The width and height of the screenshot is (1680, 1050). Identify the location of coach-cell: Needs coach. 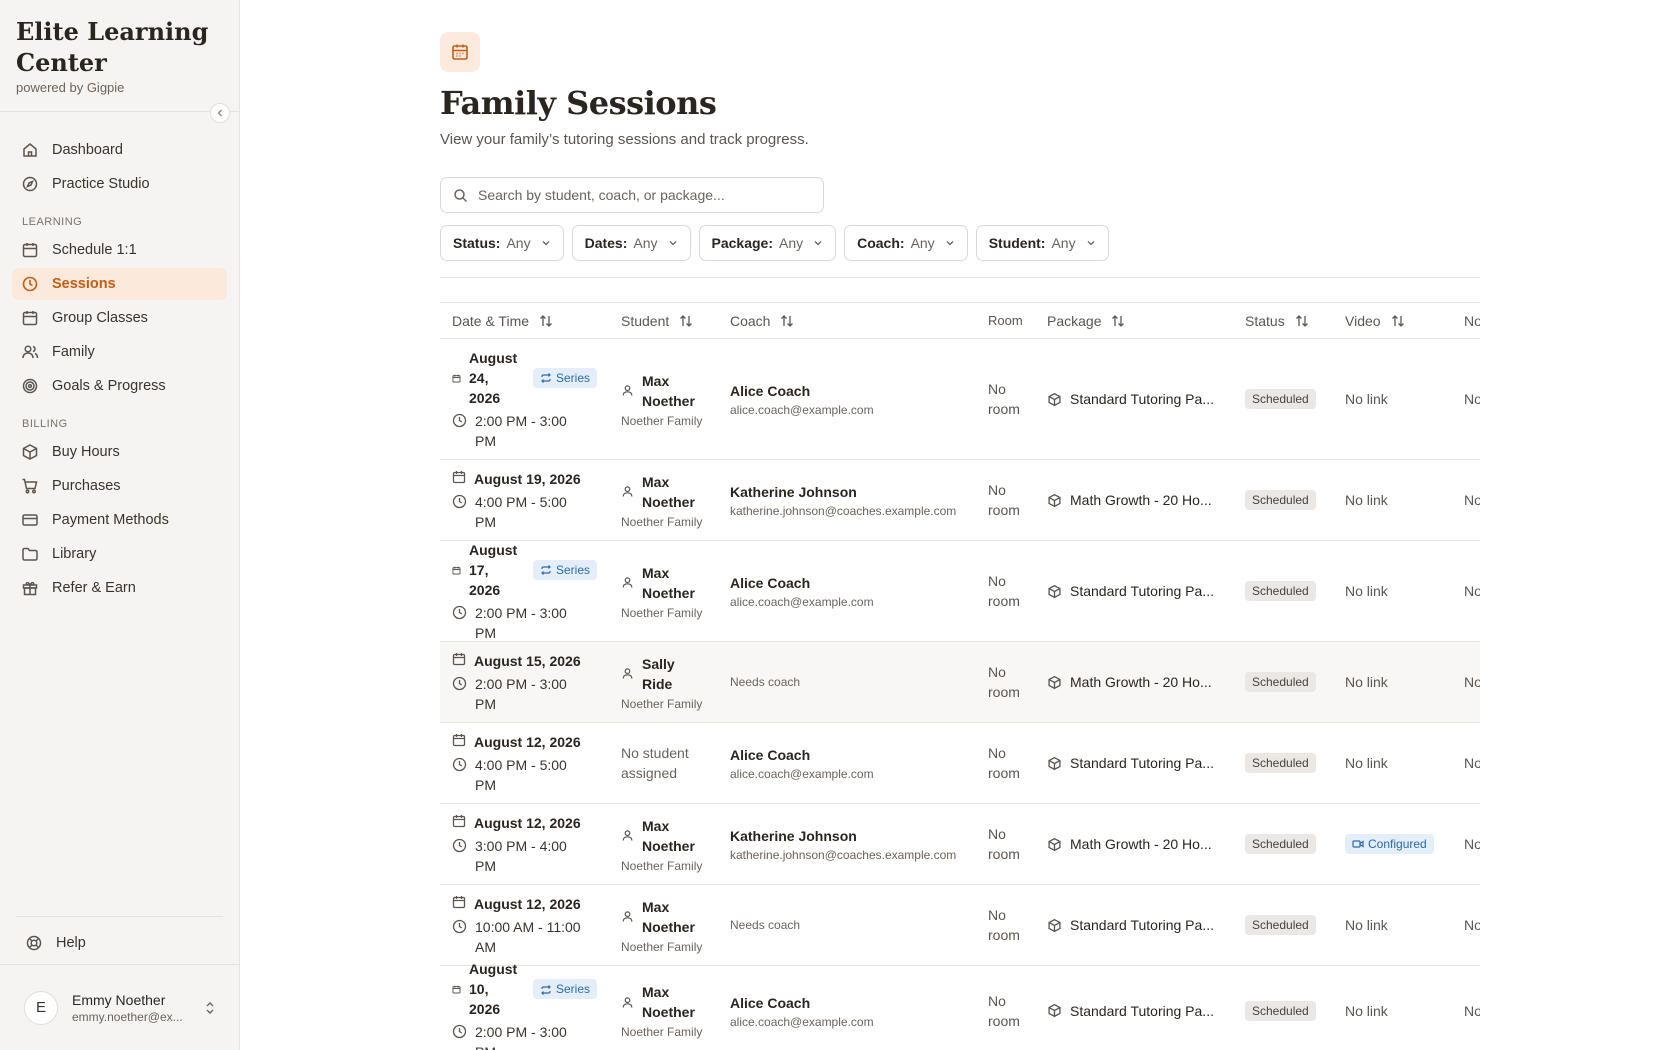
(847, 925).